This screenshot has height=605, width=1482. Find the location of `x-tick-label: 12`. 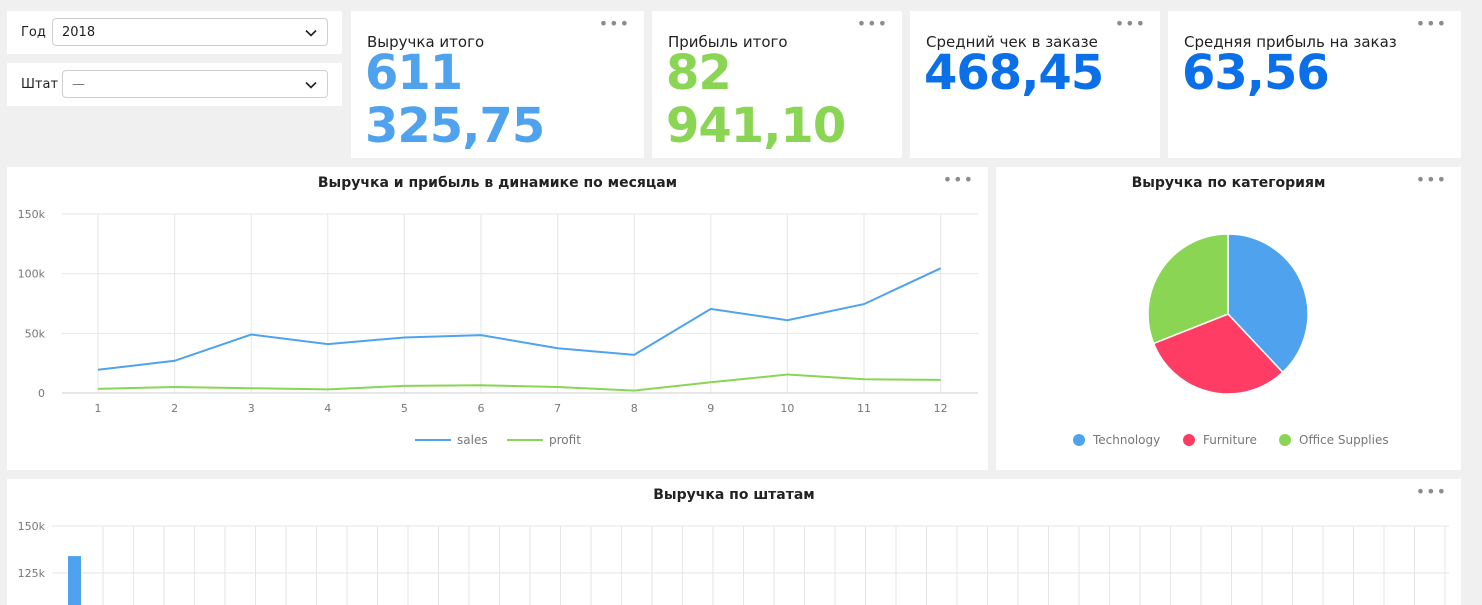

x-tick-label: 12 is located at coordinates (941, 408).